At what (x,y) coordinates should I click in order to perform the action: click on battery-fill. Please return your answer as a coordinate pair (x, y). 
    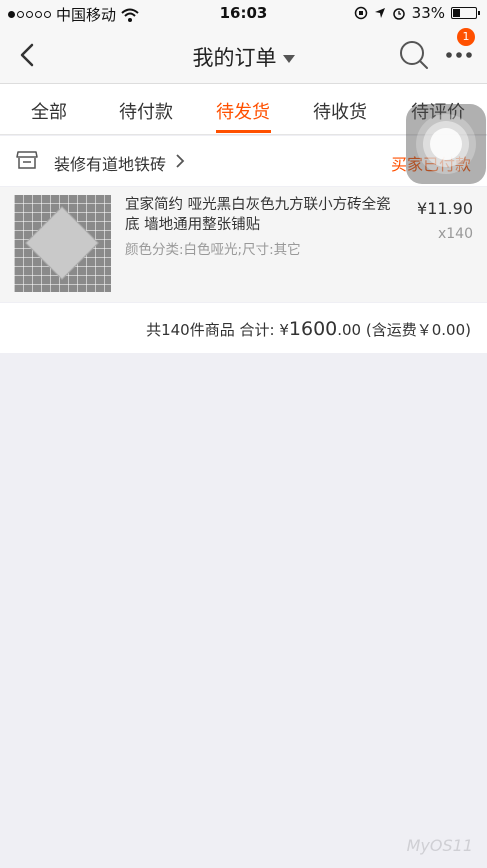
    Looking at the image, I should click on (457, 13).